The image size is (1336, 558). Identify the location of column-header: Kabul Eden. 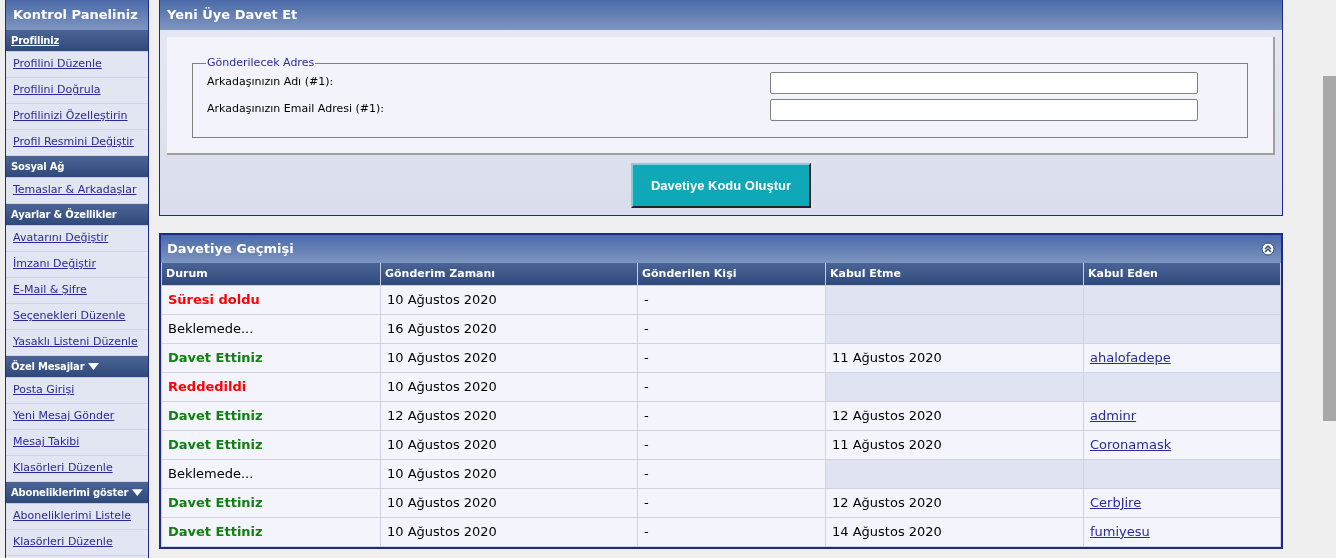
(1182, 274).